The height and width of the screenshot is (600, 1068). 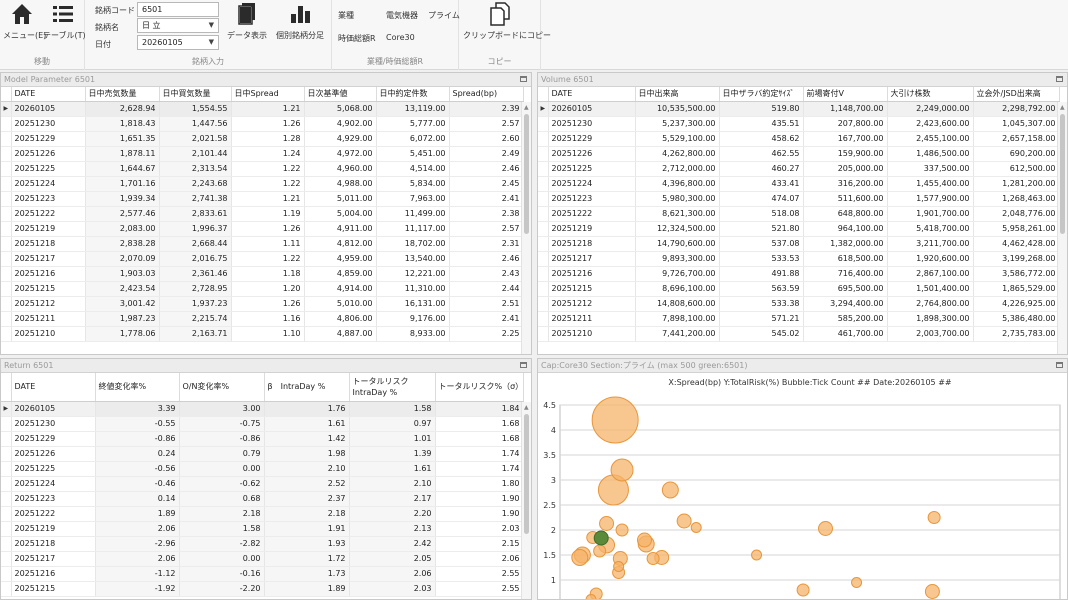 What do you see at coordinates (486, 259) in the screenshot?
I see `value-cell: 2.46` at bounding box center [486, 259].